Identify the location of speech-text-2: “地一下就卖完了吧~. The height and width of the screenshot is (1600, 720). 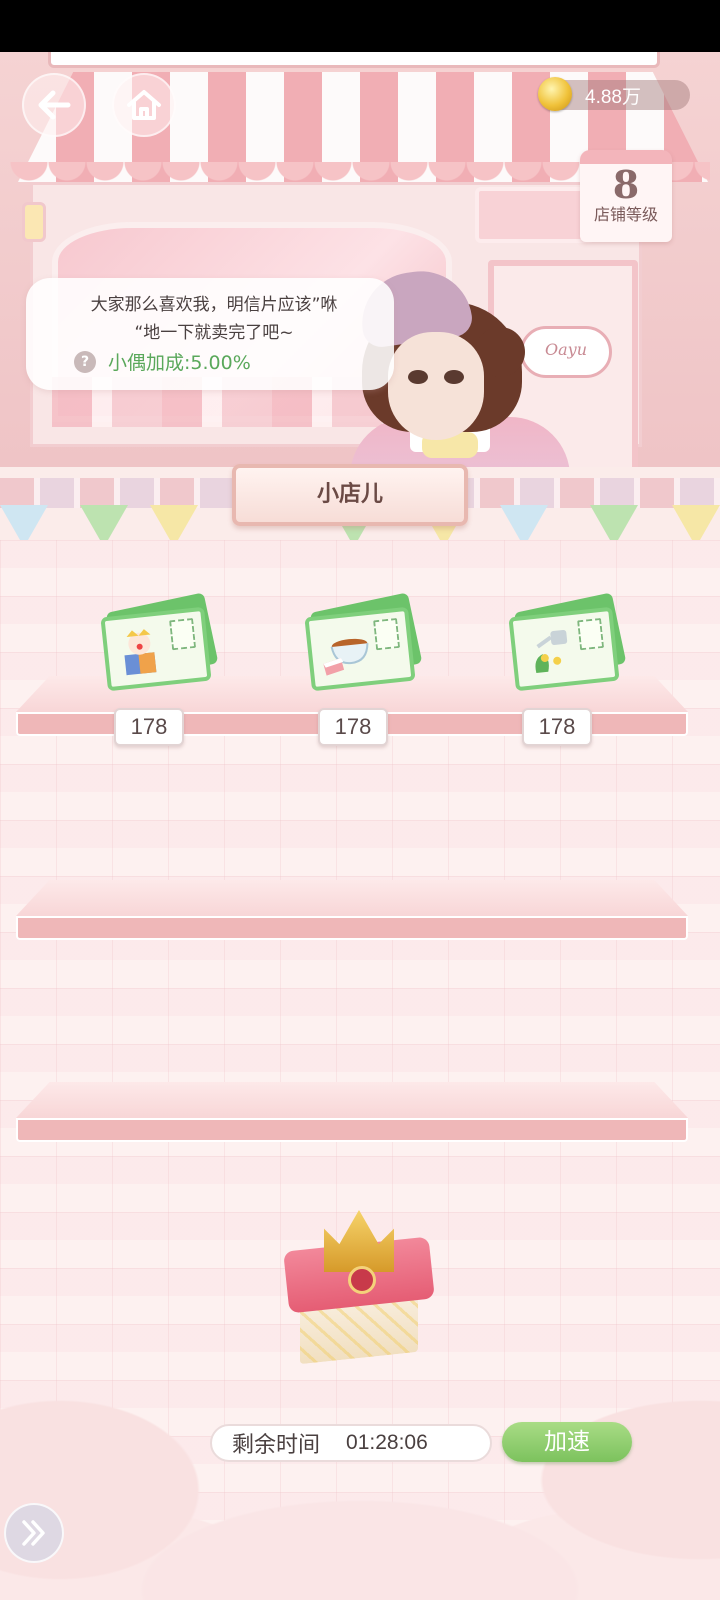
(214, 333).